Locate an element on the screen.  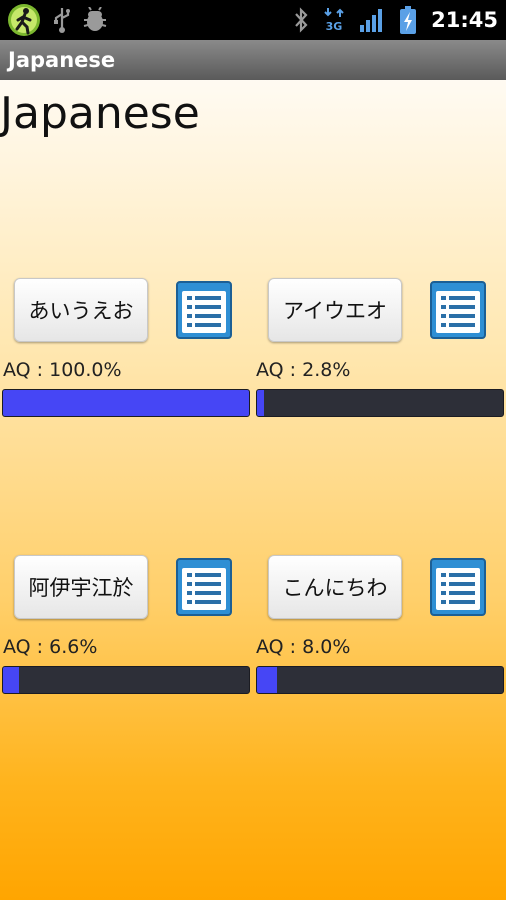
katakana-aq-label: AQ : 2.8% is located at coordinates (303, 370).